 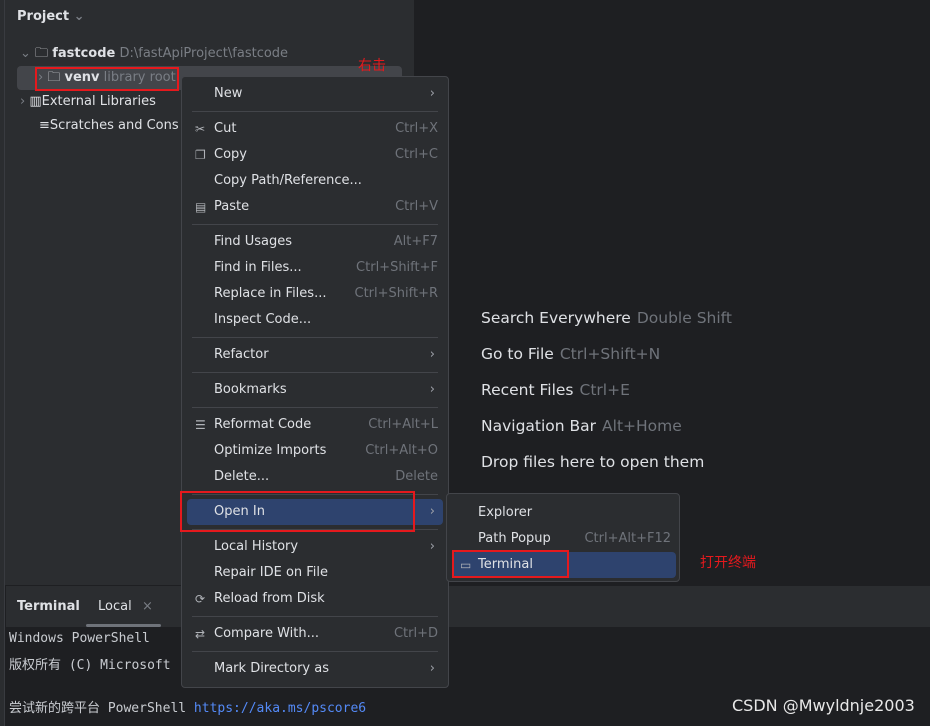 What do you see at coordinates (271, 668) in the screenshot?
I see `menu-item-label: Mark Directory as` at bounding box center [271, 668].